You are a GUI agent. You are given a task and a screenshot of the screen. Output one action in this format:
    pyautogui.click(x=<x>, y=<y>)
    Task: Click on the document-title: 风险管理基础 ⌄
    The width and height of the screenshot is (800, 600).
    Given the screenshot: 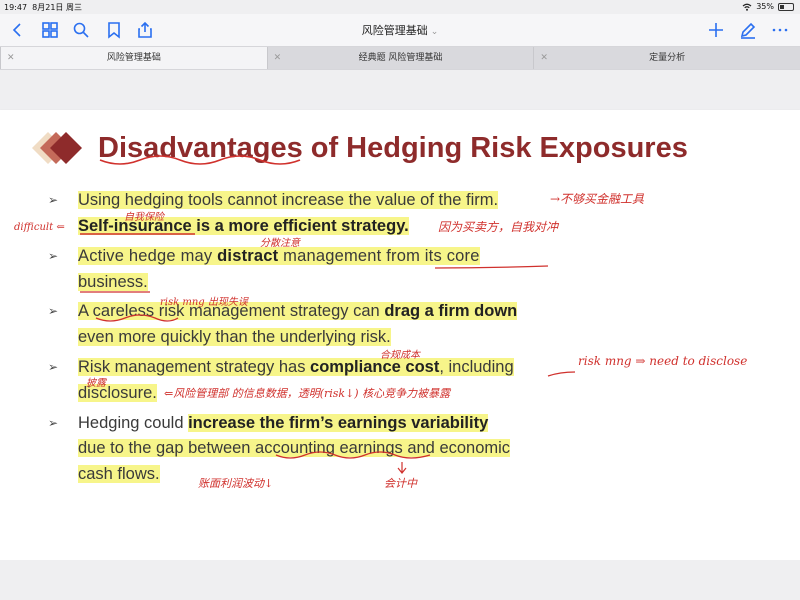 What is the action you would take?
    pyautogui.click(x=400, y=30)
    